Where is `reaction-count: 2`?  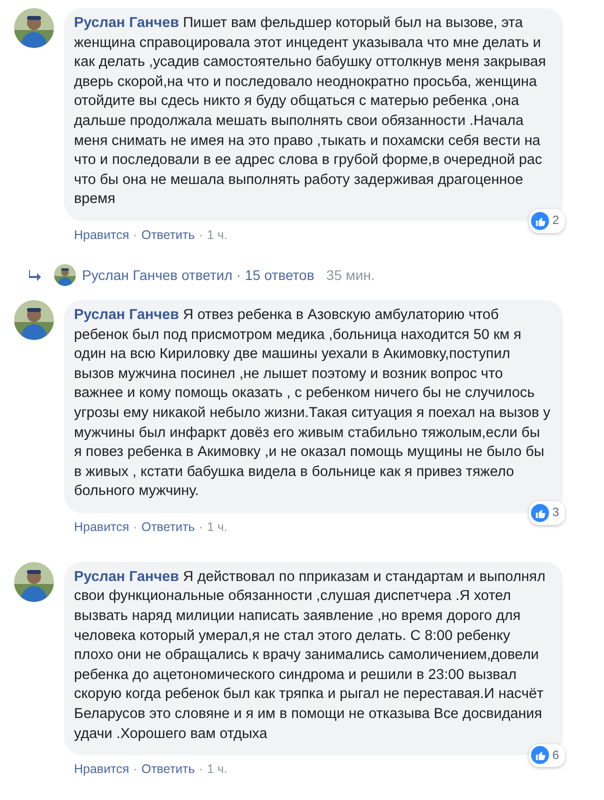 reaction-count: 2 is located at coordinates (547, 221).